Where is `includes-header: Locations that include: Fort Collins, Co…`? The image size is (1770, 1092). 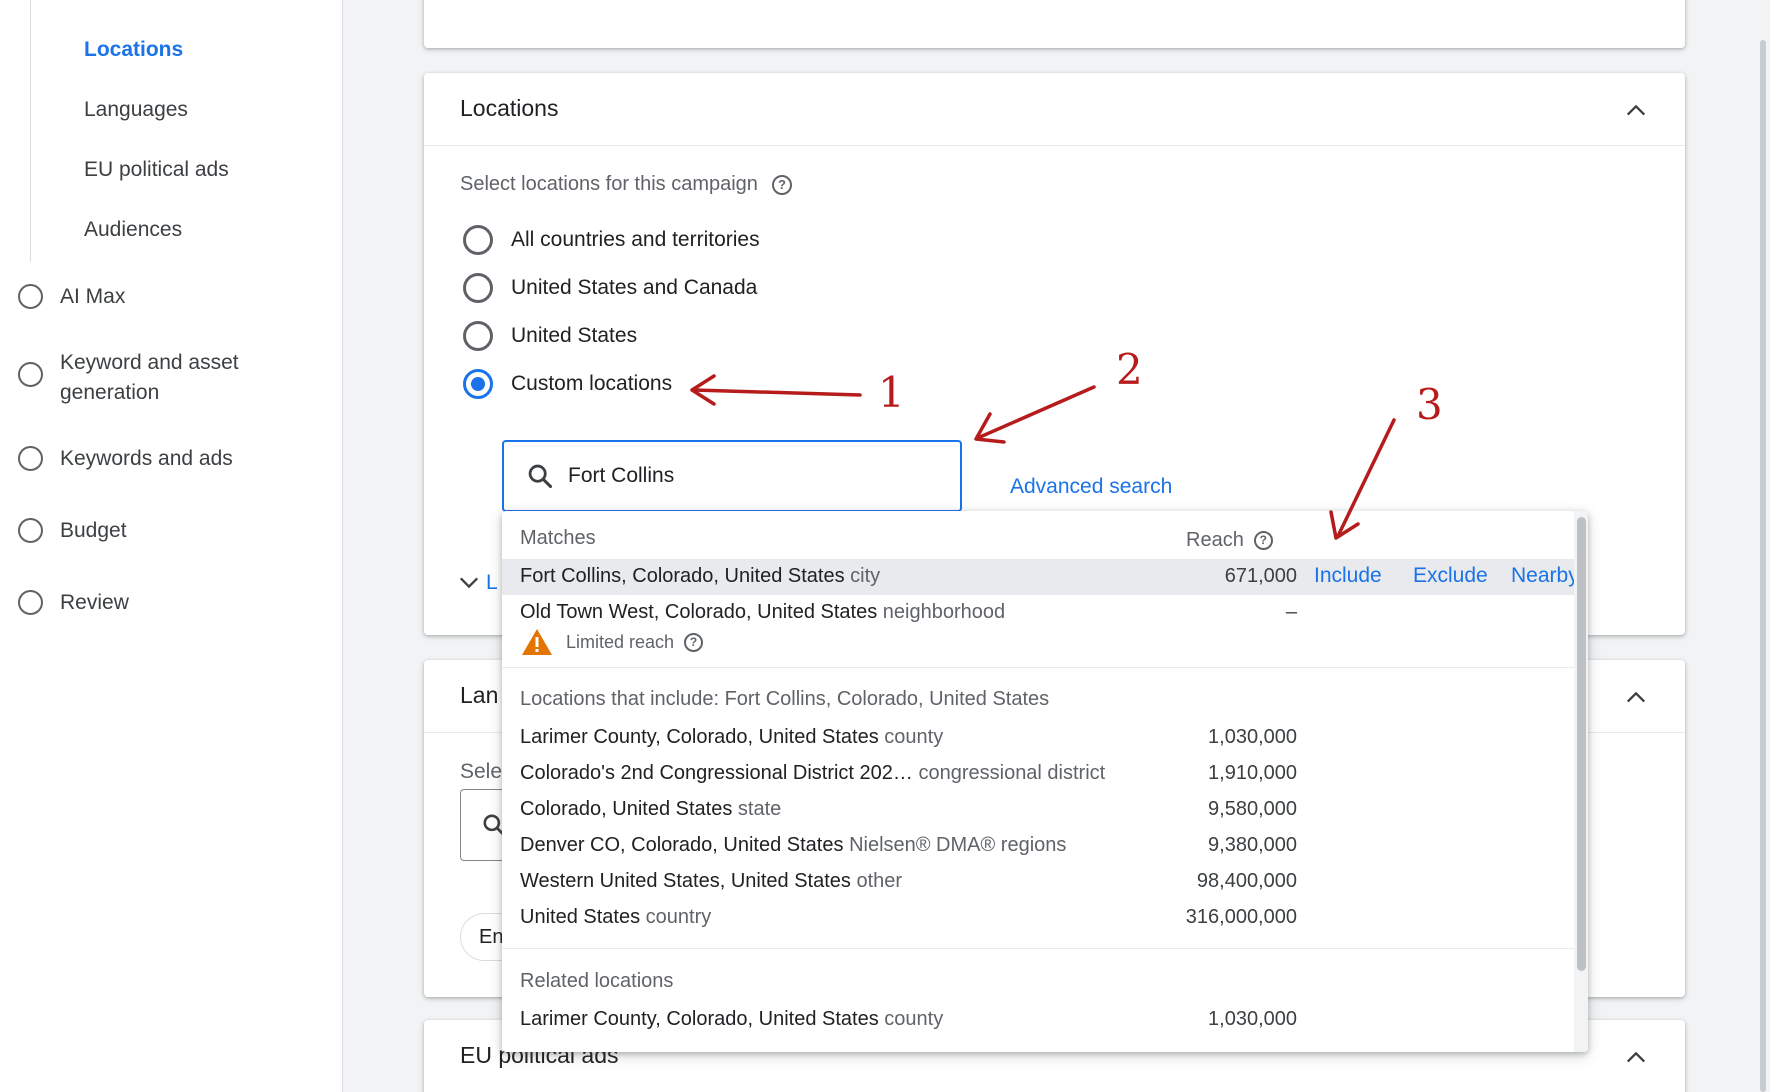
includes-header: Locations that include: Fort Collins, Co… is located at coordinates (785, 699).